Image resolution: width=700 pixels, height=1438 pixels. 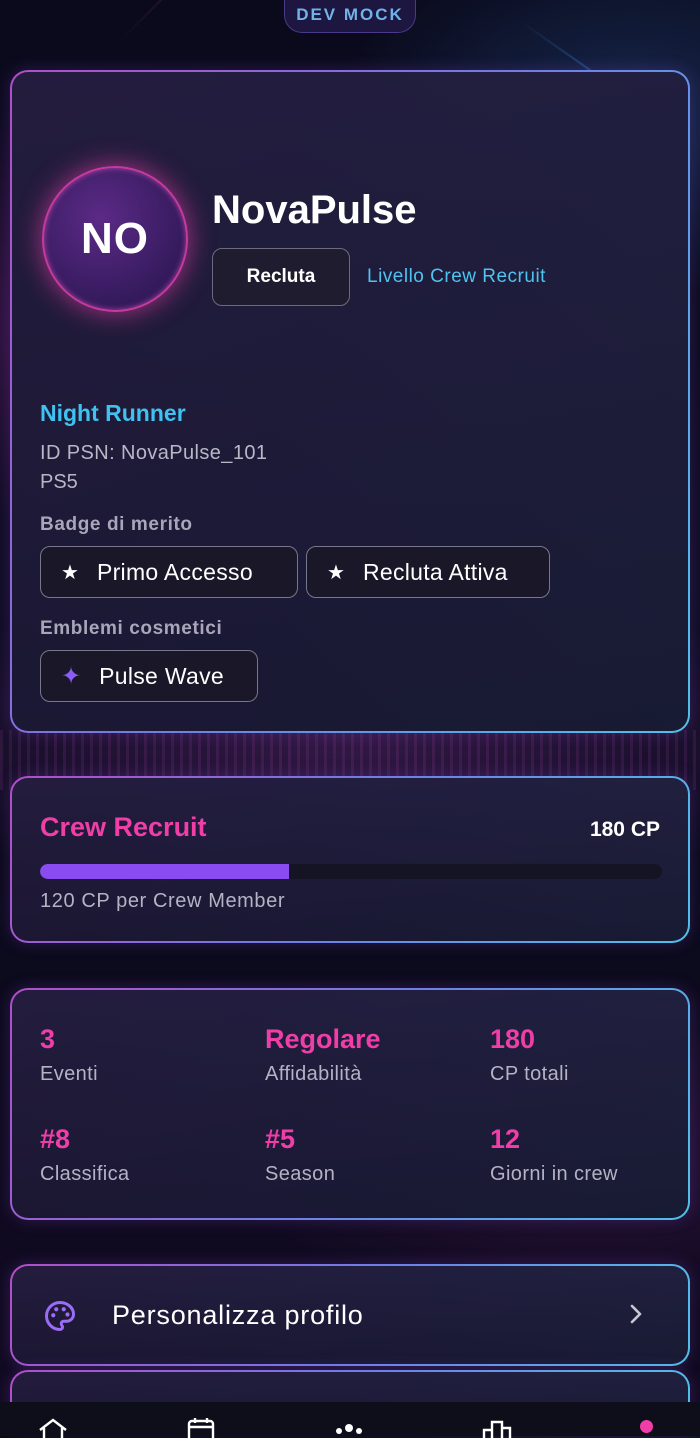 I want to click on level-next-hint: 120 CP per Crew Member, so click(x=163, y=901).